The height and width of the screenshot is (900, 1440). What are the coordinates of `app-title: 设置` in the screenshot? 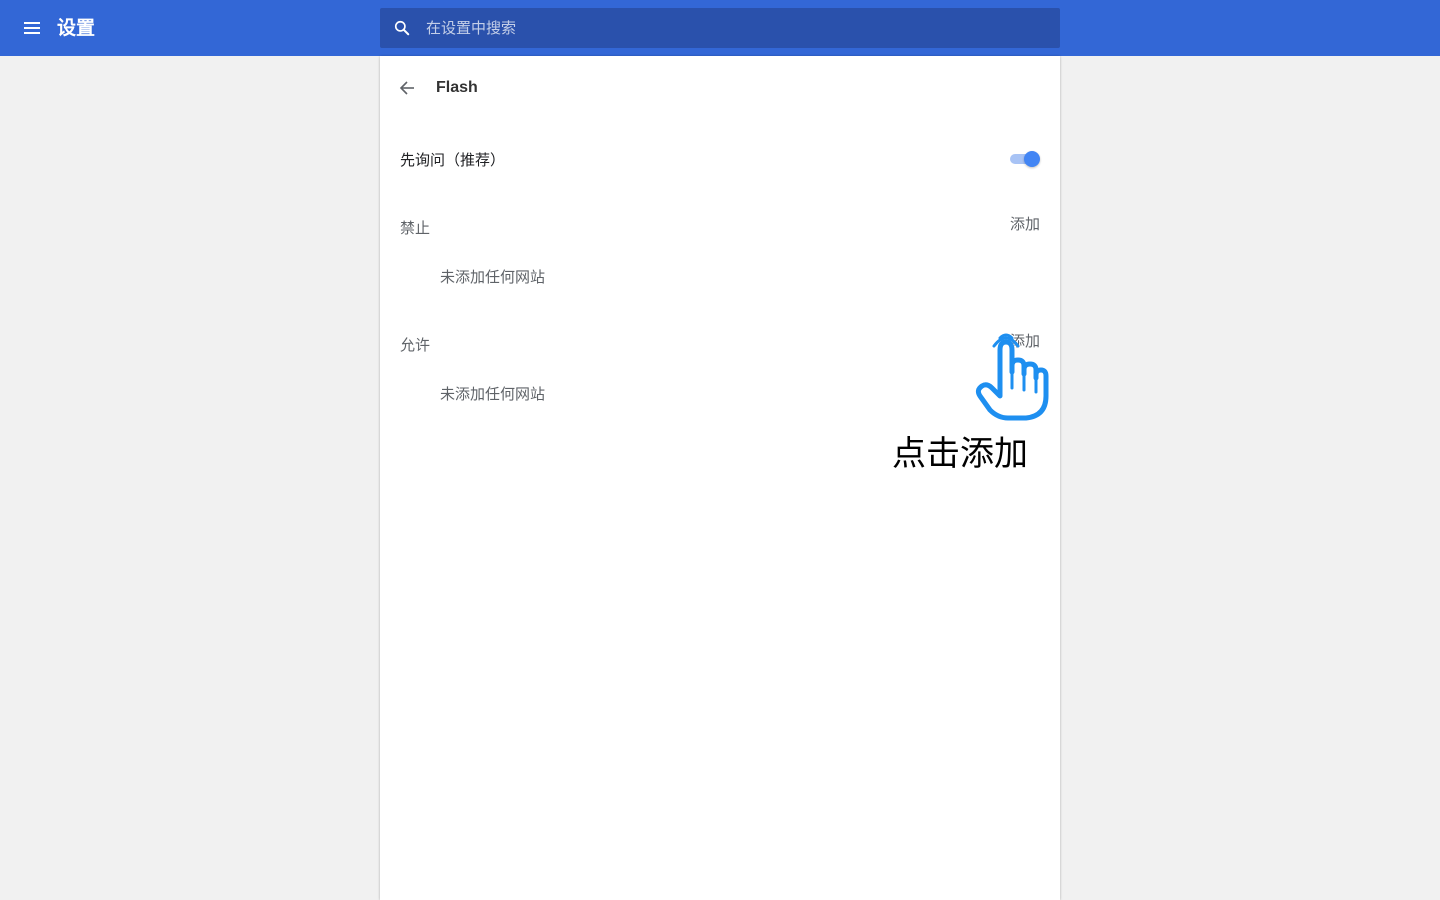 It's located at (76, 28).